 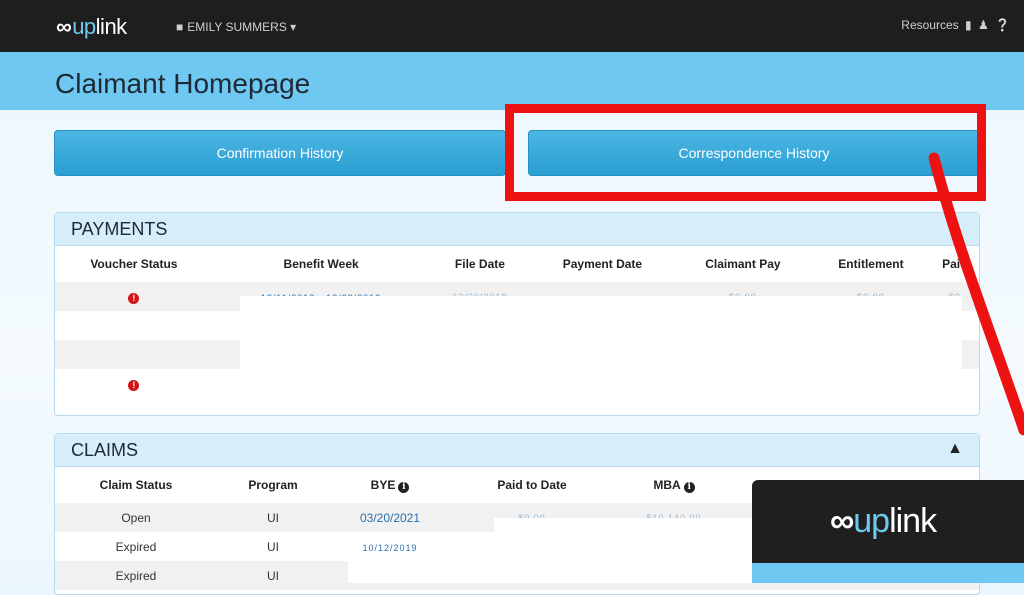 I want to click on uplink-logo-card: ∞uplink, so click(x=888, y=531).